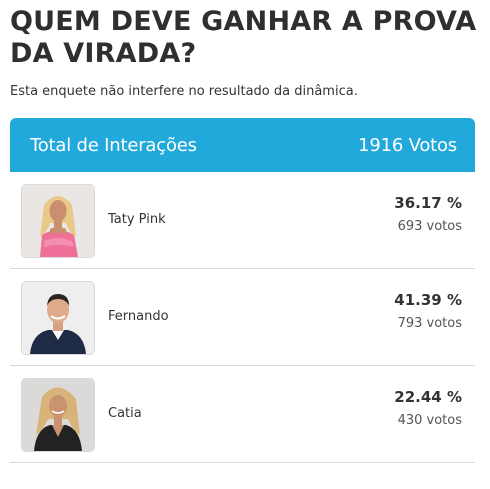  Describe the element at coordinates (407, 145) in the screenshot. I see `total-votes-count: 1916 Votos` at that location.